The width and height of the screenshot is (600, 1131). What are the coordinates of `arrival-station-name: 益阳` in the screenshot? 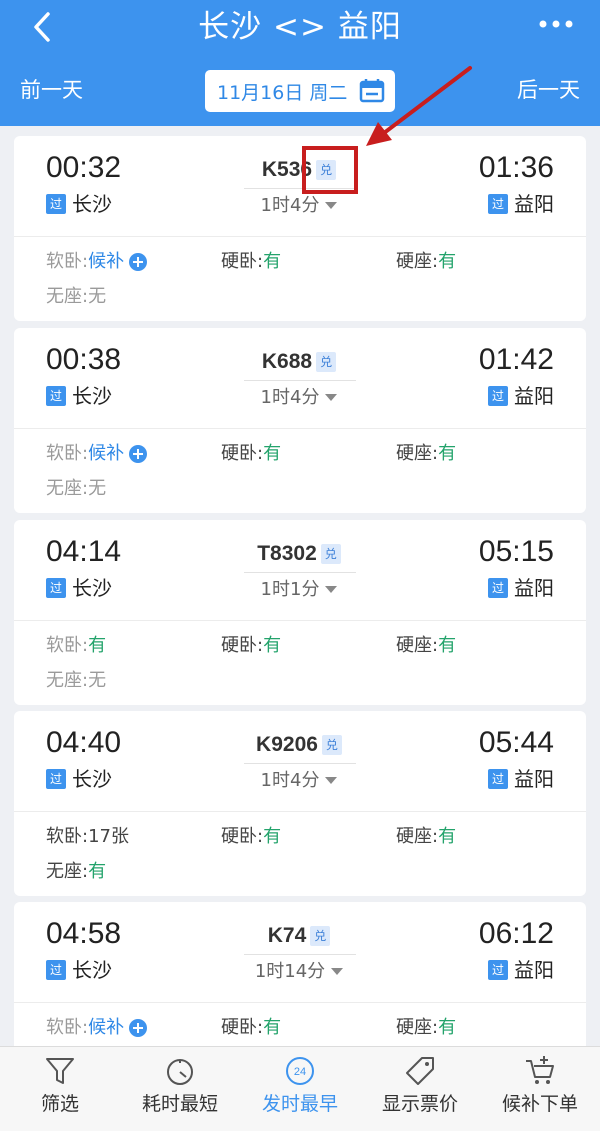 It's located at (534, 779).